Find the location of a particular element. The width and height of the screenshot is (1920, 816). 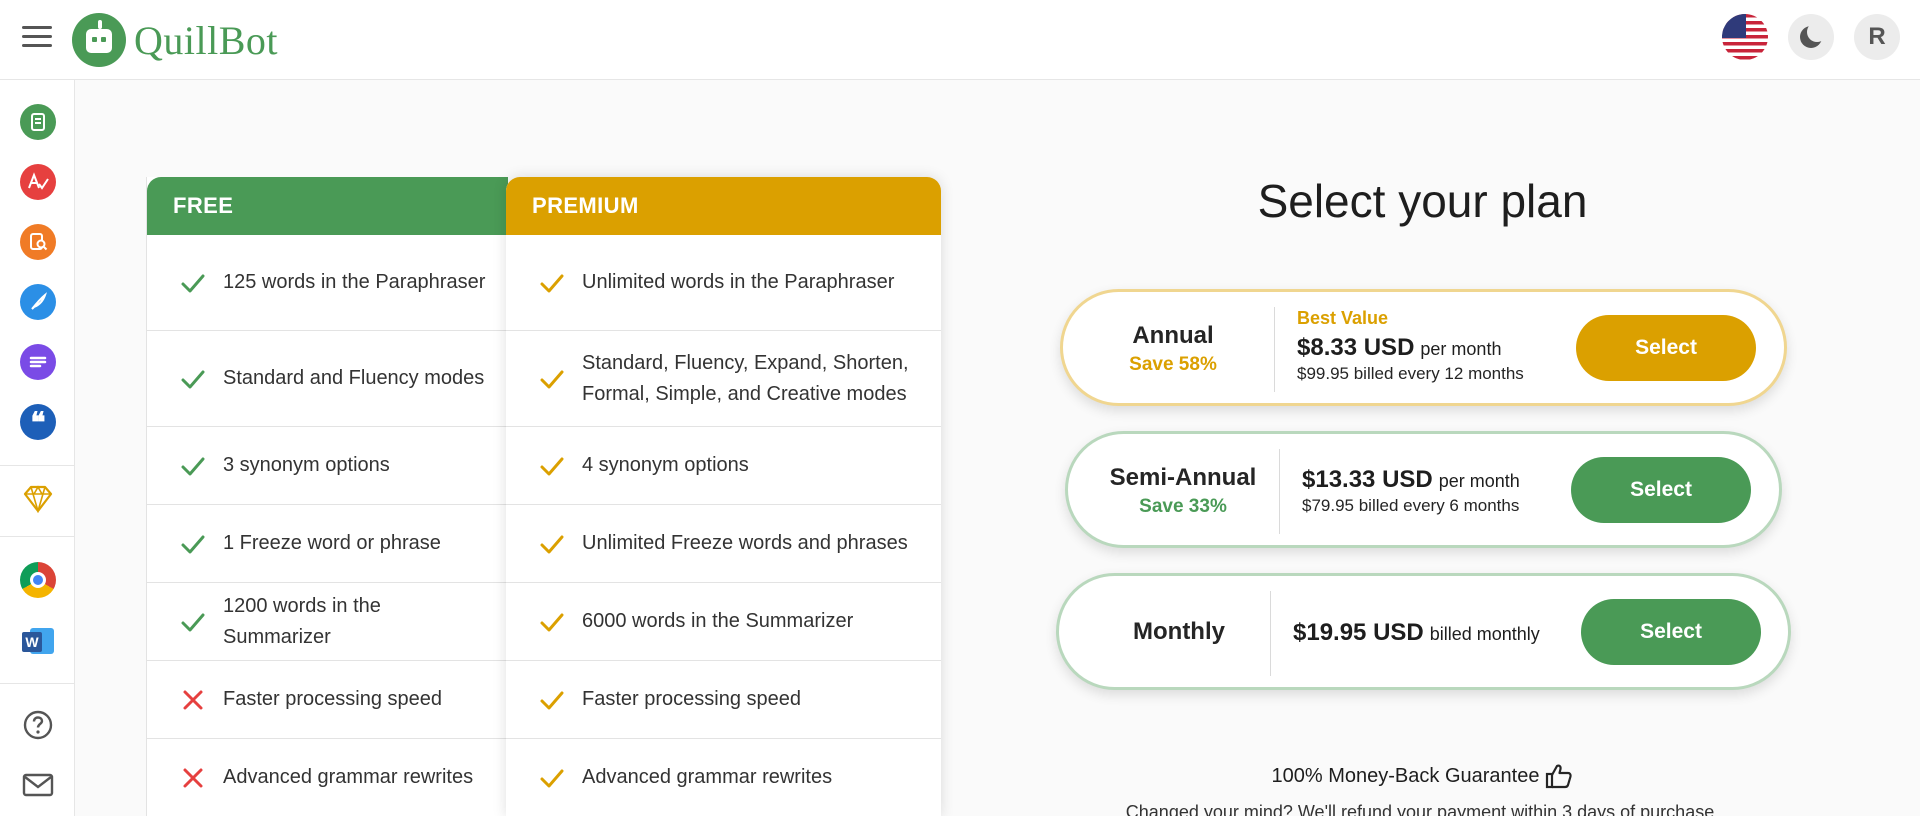

top-bar: QuillBot R is located at coordinates (960, 40).